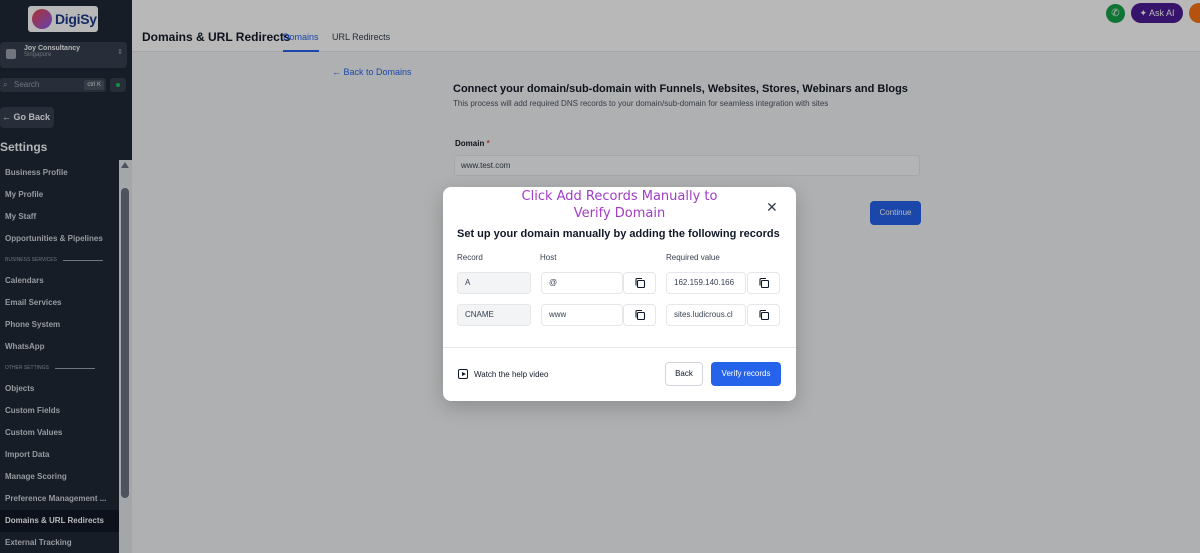  What do you see at coordinates (494, 283) in the screenshot?
I see `record-type-a: A` at bounding box center [494, 283].